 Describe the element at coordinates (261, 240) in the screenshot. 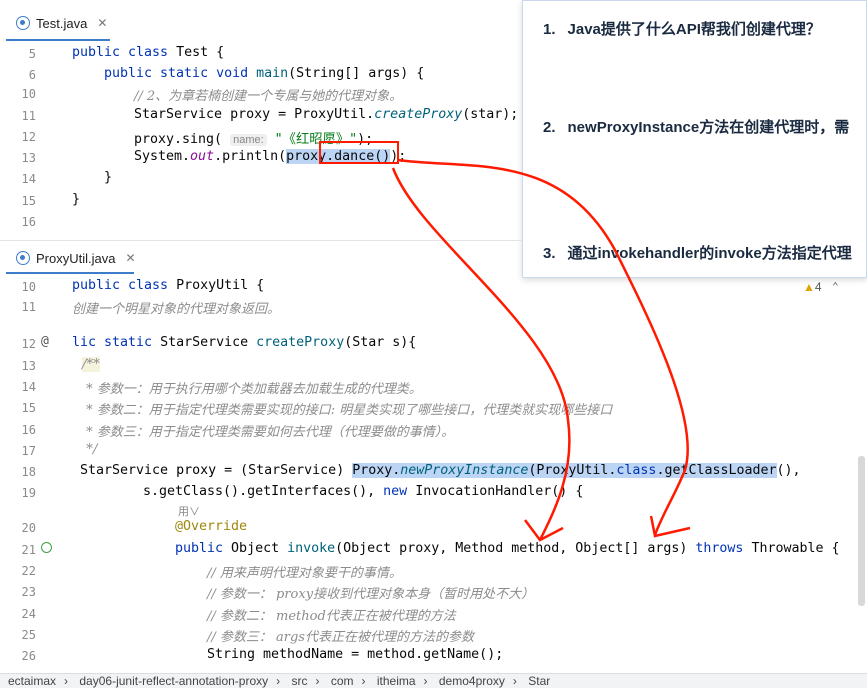

I see `divider` at that location.